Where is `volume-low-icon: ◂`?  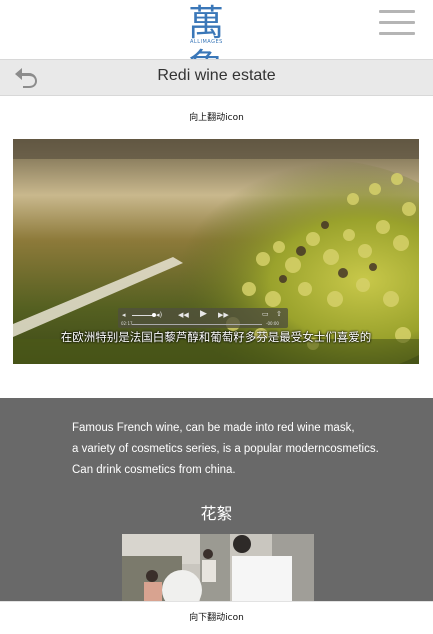
volume-low-icon: ◂ is located at coordinates (124, 315).